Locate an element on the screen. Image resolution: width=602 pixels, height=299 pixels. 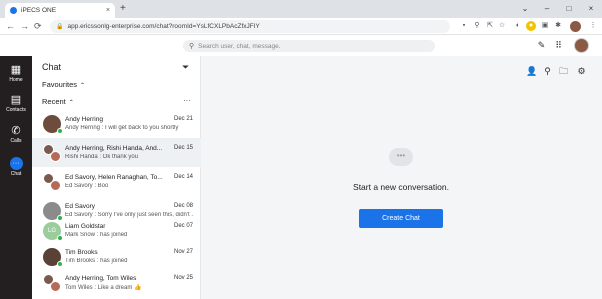
browser-profile-avatar is located at coordinates (575, 26).